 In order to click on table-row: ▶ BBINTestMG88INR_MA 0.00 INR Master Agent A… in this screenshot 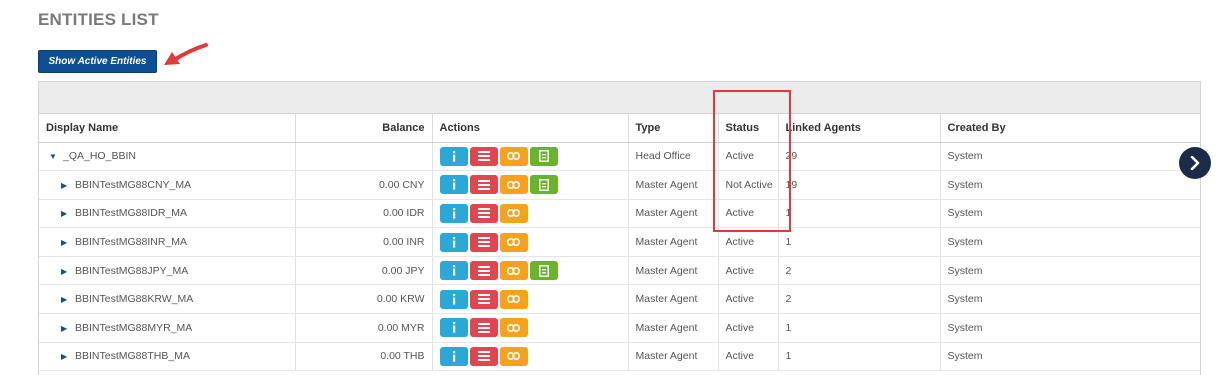, I will do `click(619, 242)`.